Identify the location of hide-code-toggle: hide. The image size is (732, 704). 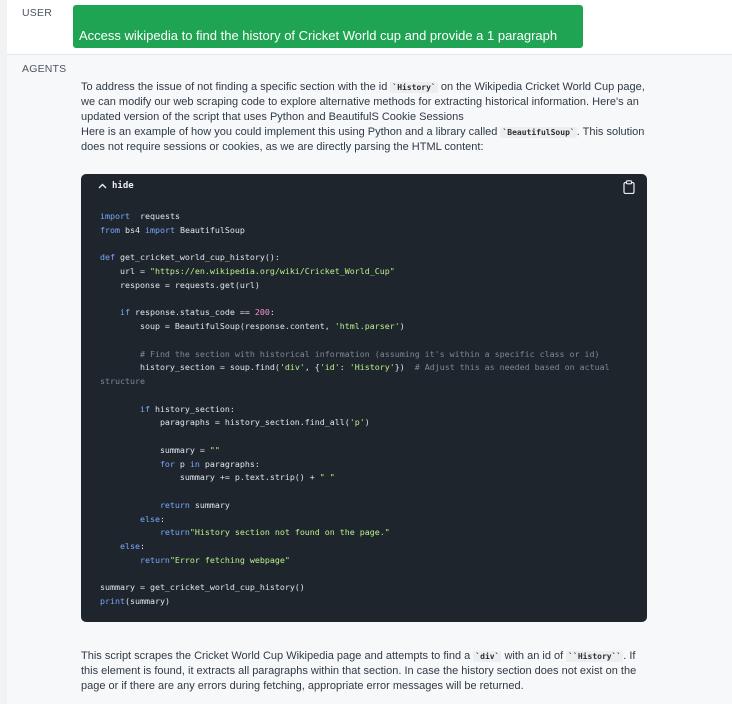
(116, 186).